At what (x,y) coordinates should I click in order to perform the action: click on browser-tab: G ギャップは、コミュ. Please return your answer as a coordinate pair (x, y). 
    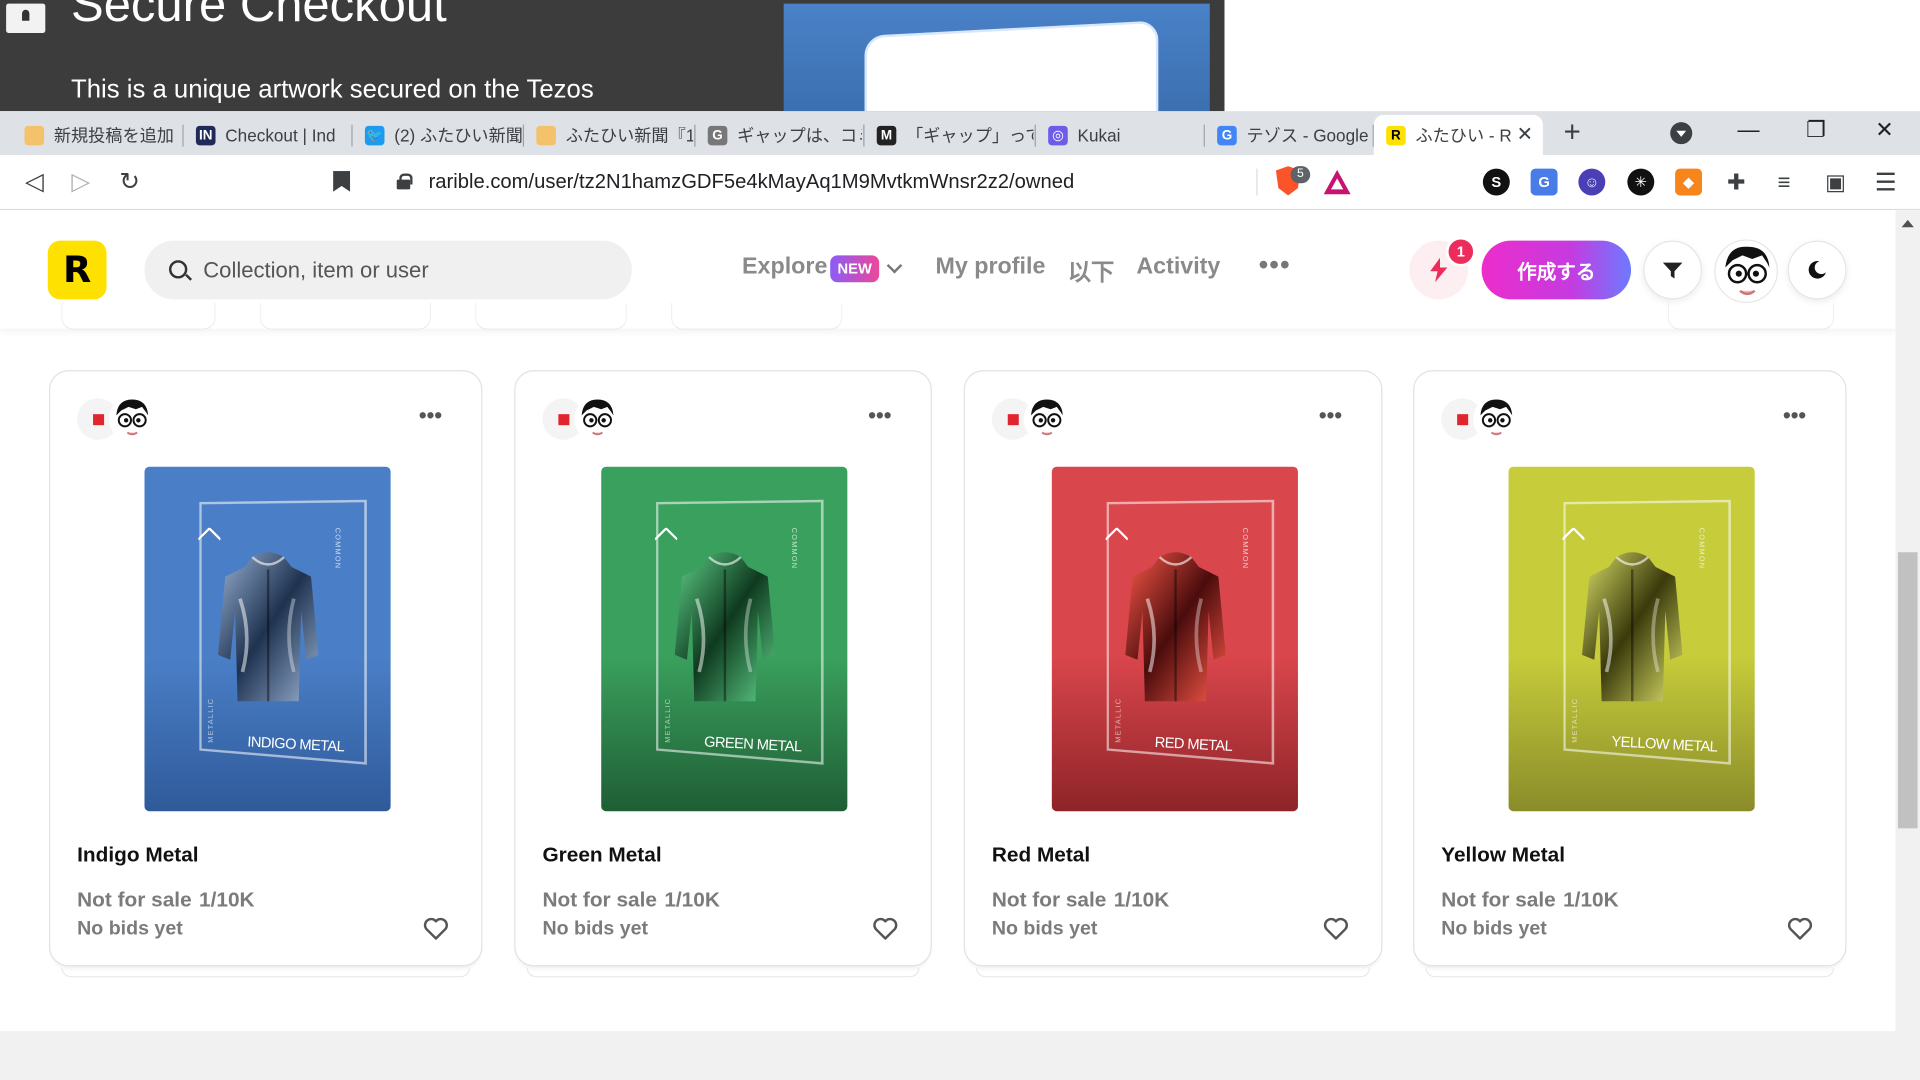
    Looking at the image, I should click on (780, 135).